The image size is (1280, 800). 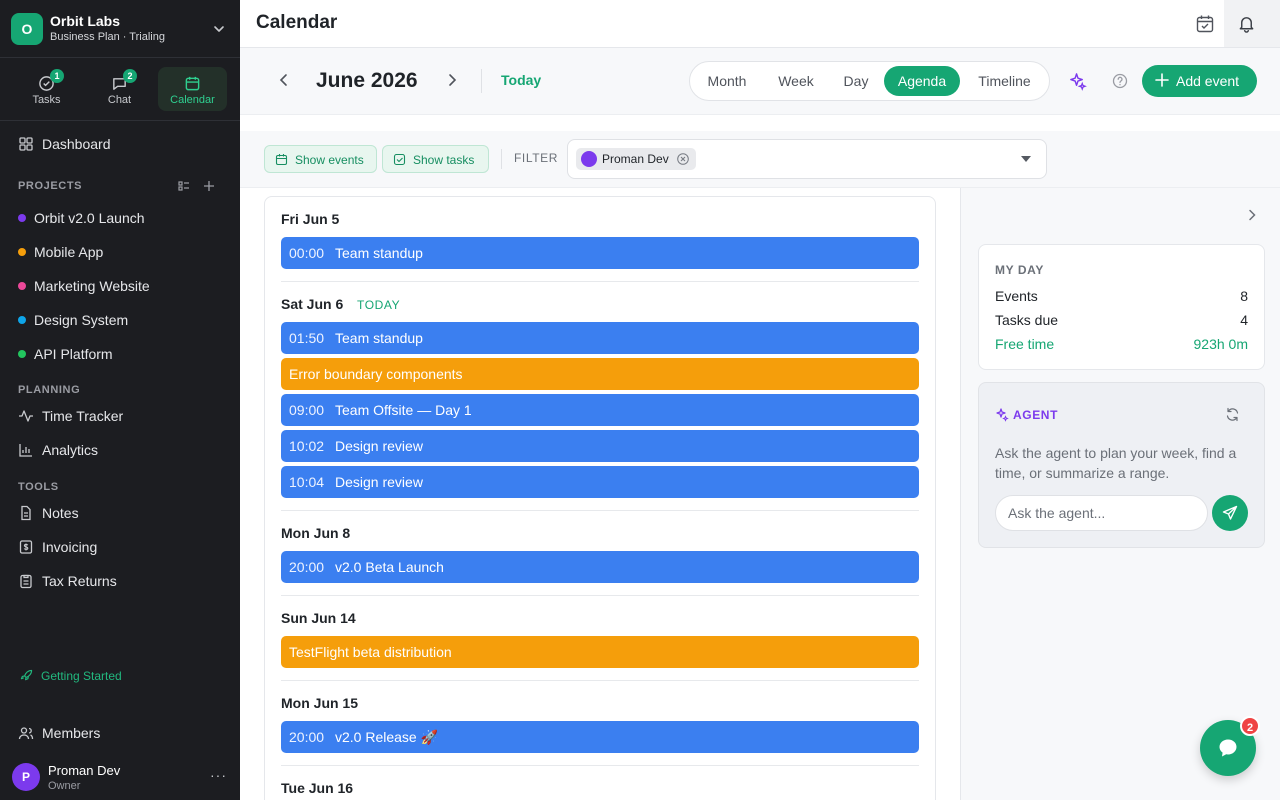 What do you see at coordinates (600, 446) in the screenshot?
I see `event-item: 10:02 Design review` at bounding box center [600, 446].